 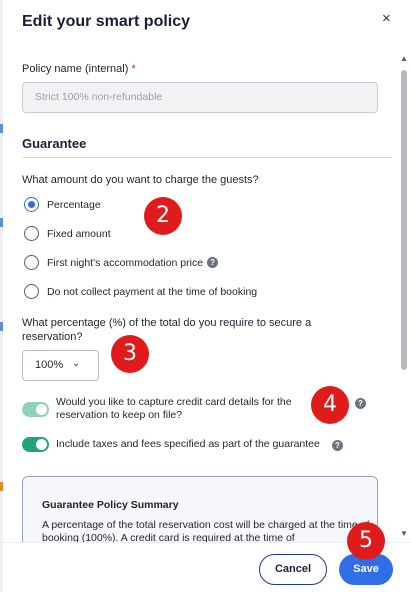 What do you see at coordinates (330, 405) in the screenshot?
I see `annotation-badge: 4` at bounding box center [330, 405].